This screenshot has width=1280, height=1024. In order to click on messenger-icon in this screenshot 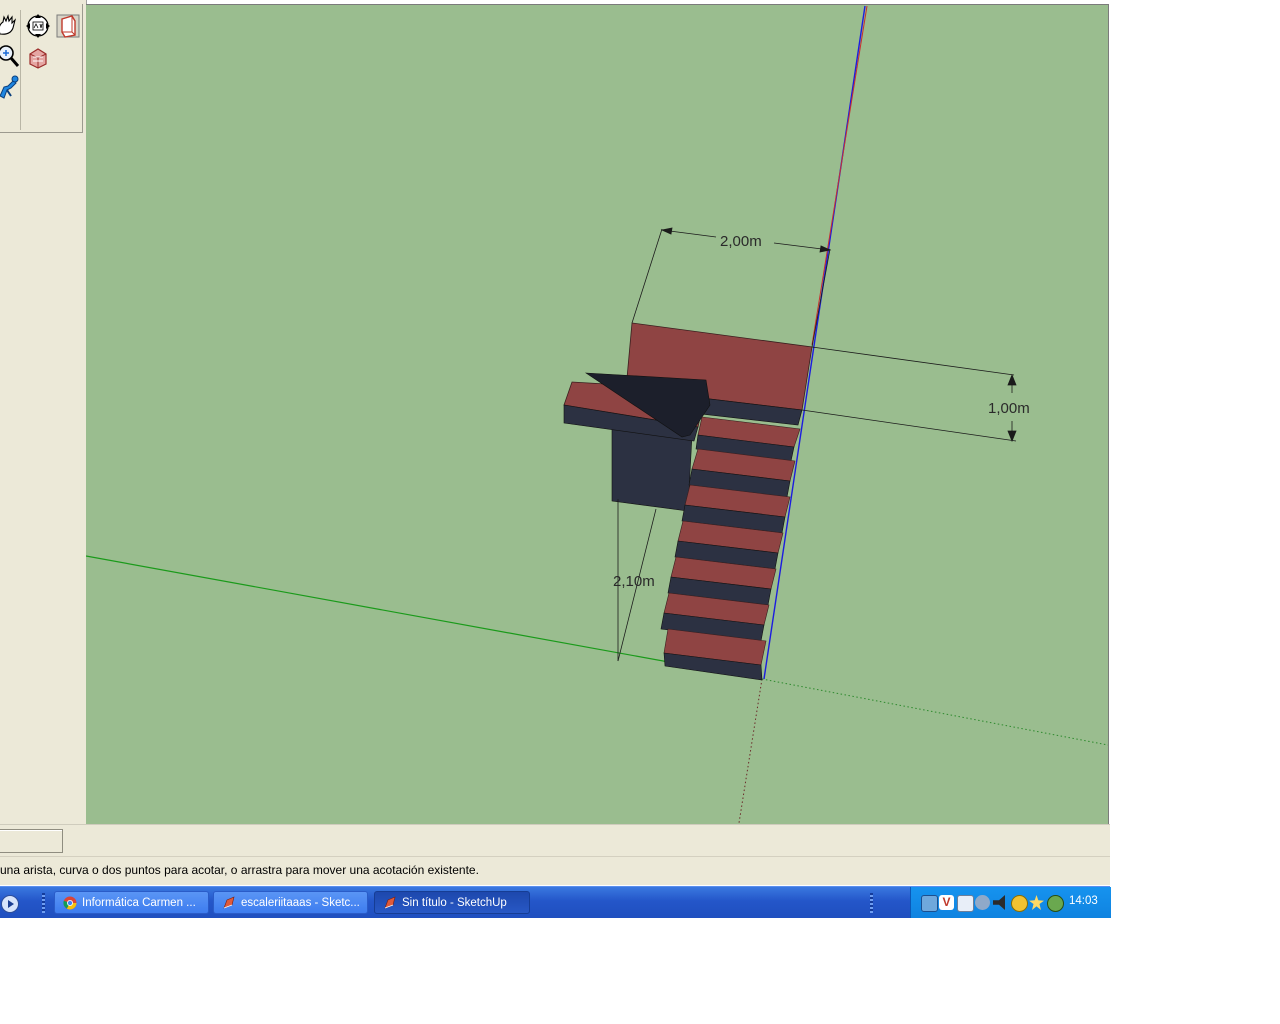, I will do `click(965, 903)`.